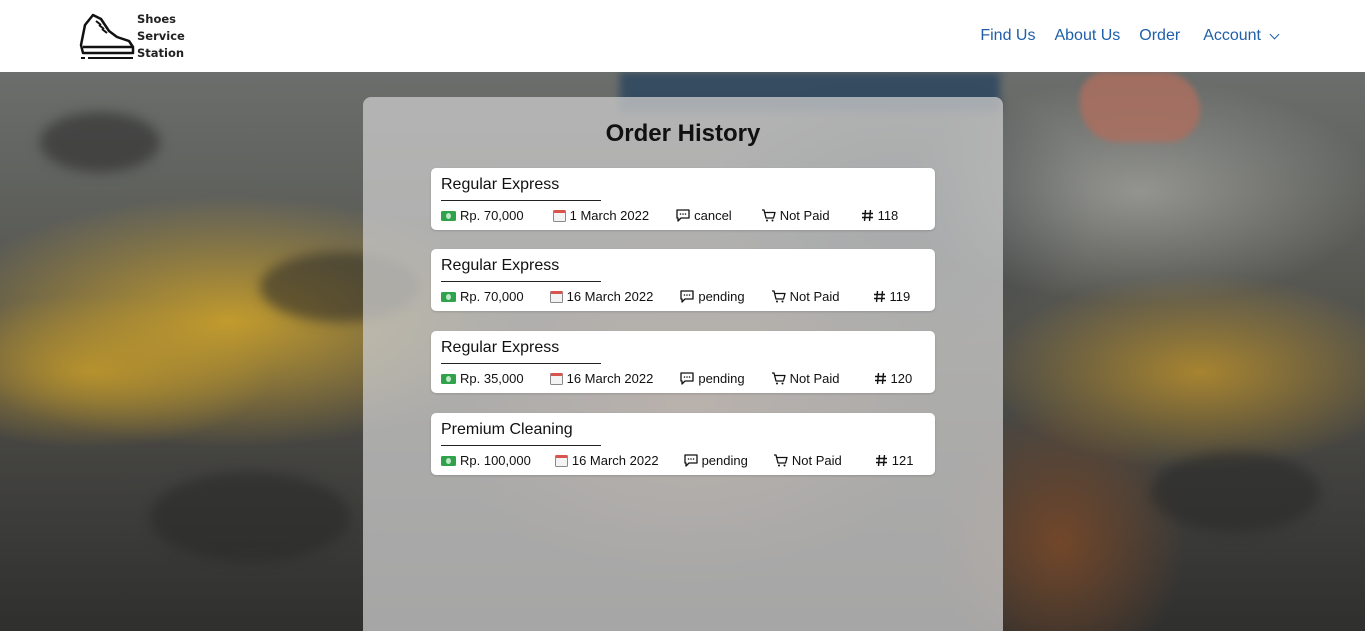 This screenshot has height=631, width=1365. What do you see at coordinates (161, 52) in the screenshot?
I see `brand-line-3: Station` at bounding box center [161, 52].